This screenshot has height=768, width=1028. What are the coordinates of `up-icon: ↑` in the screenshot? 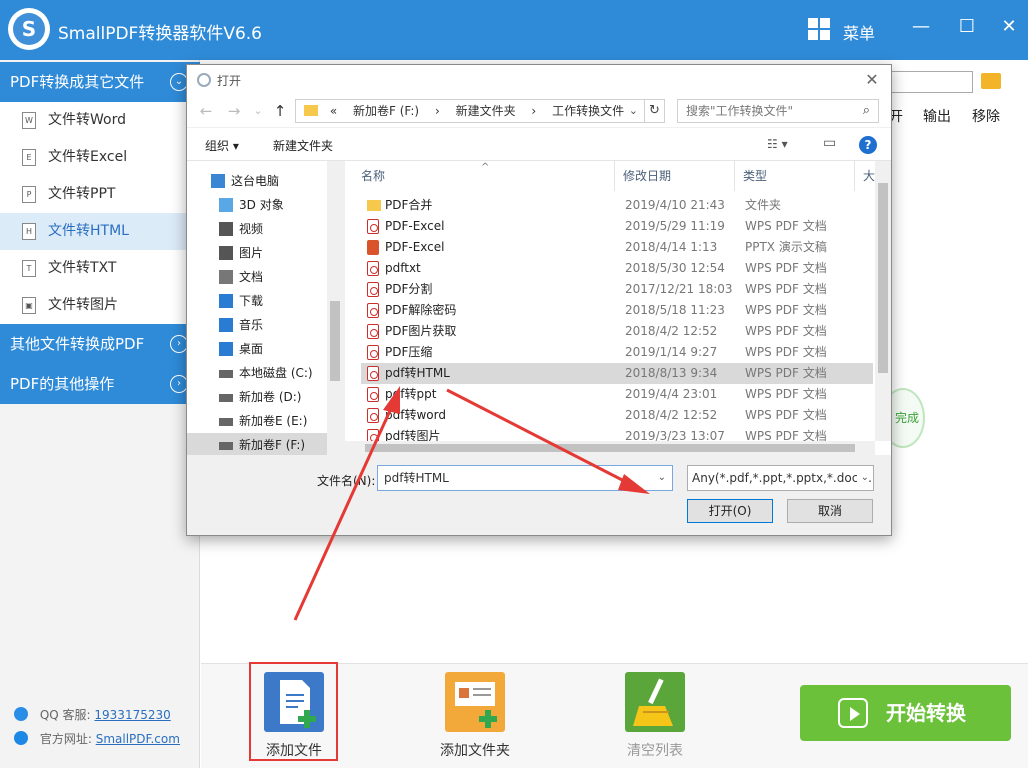 It's located at (280, 111).